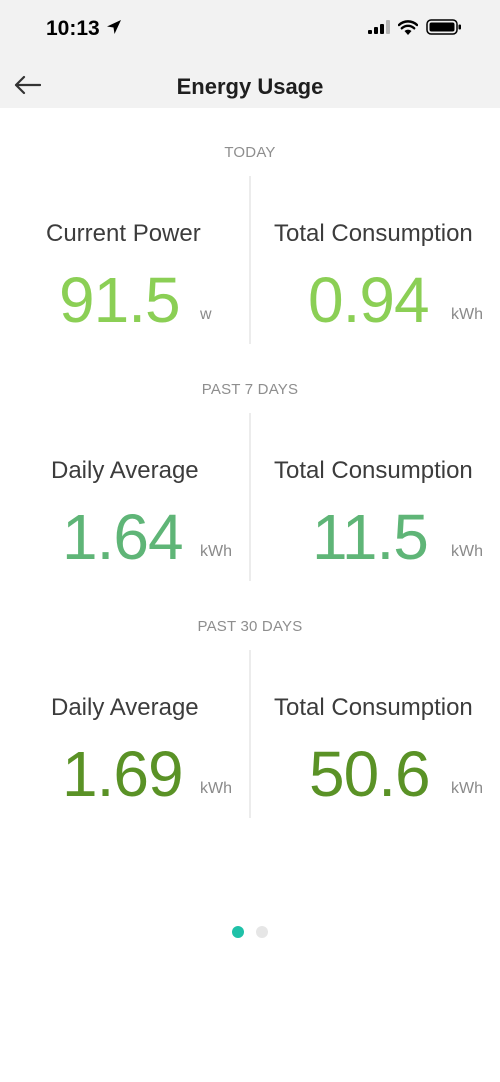 The width and height of the screenshot is (500, 1082). What do you see at coordinates (216, 551) in the screenshot?
I see `past7-daily-average-unit: kWh` at bounding box center [216, 551].